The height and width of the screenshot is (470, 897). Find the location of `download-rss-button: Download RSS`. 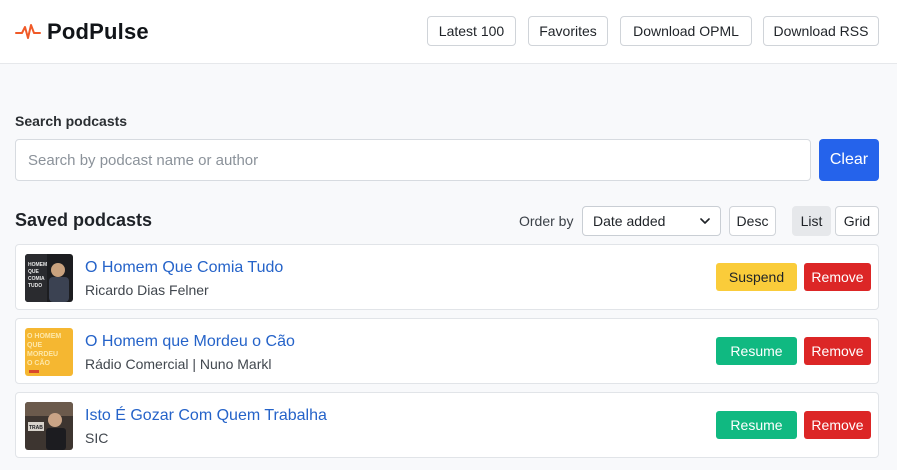

download-rss-button: Download RSS is located at coordinates (821, 31).